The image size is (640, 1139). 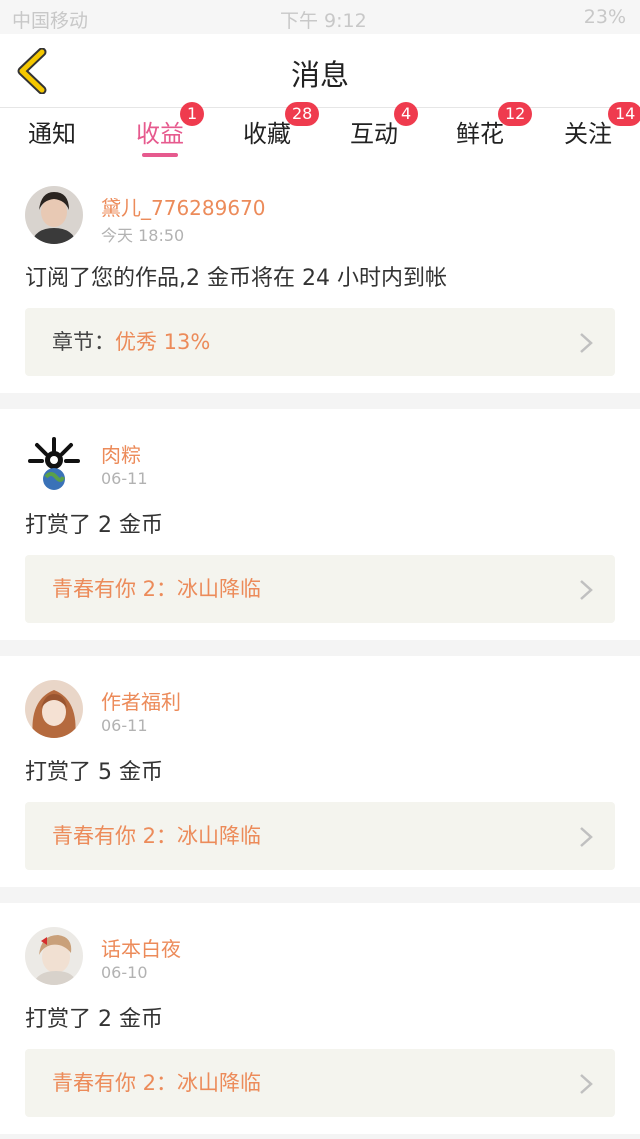 I want to click on tab-favorites: 收藏 28, so click(x=280, y=132).